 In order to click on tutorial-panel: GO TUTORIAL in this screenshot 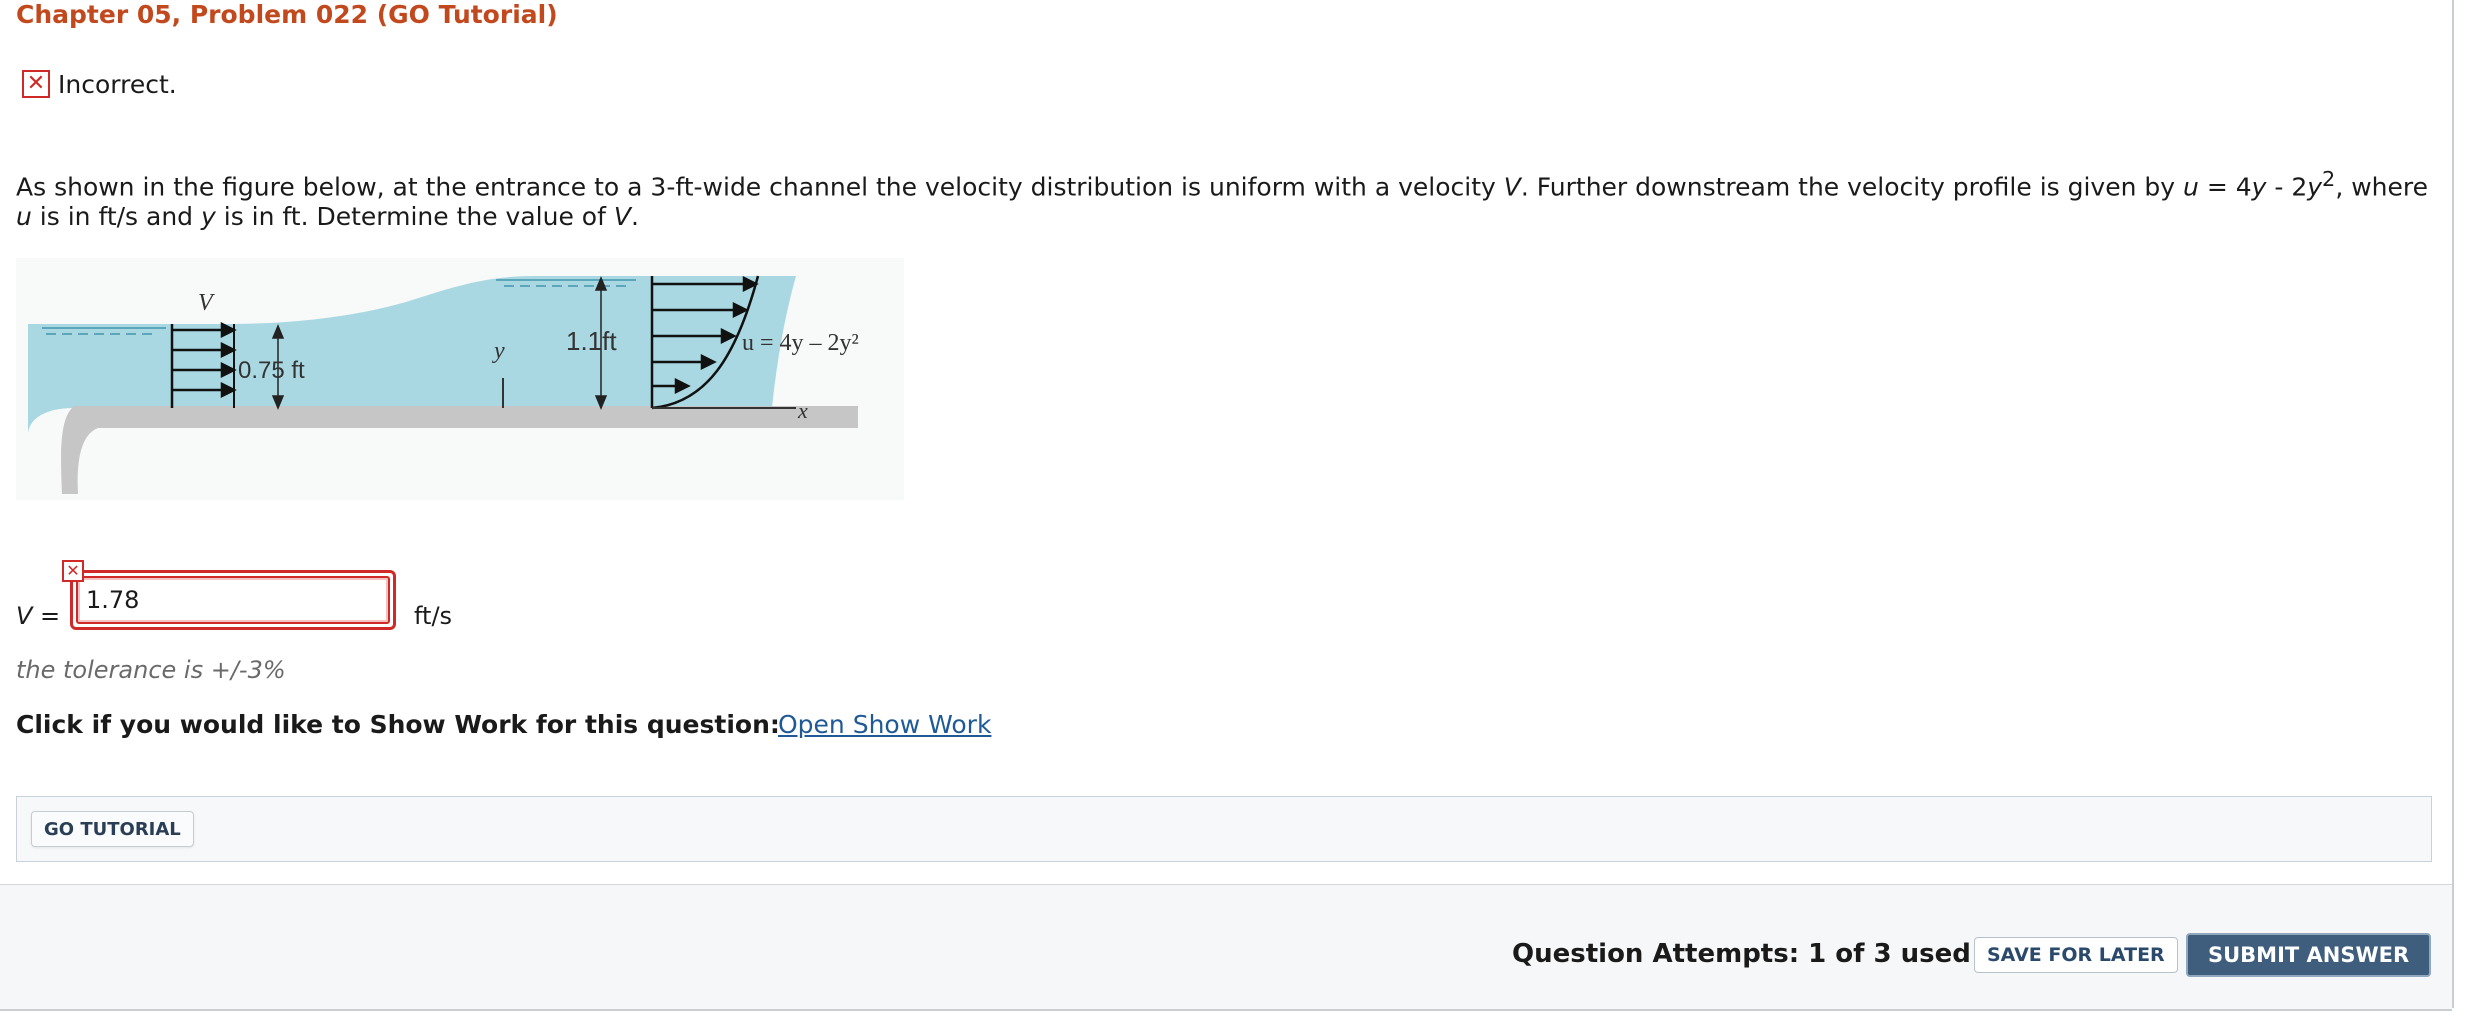, I will do `click(1224, 829)`.